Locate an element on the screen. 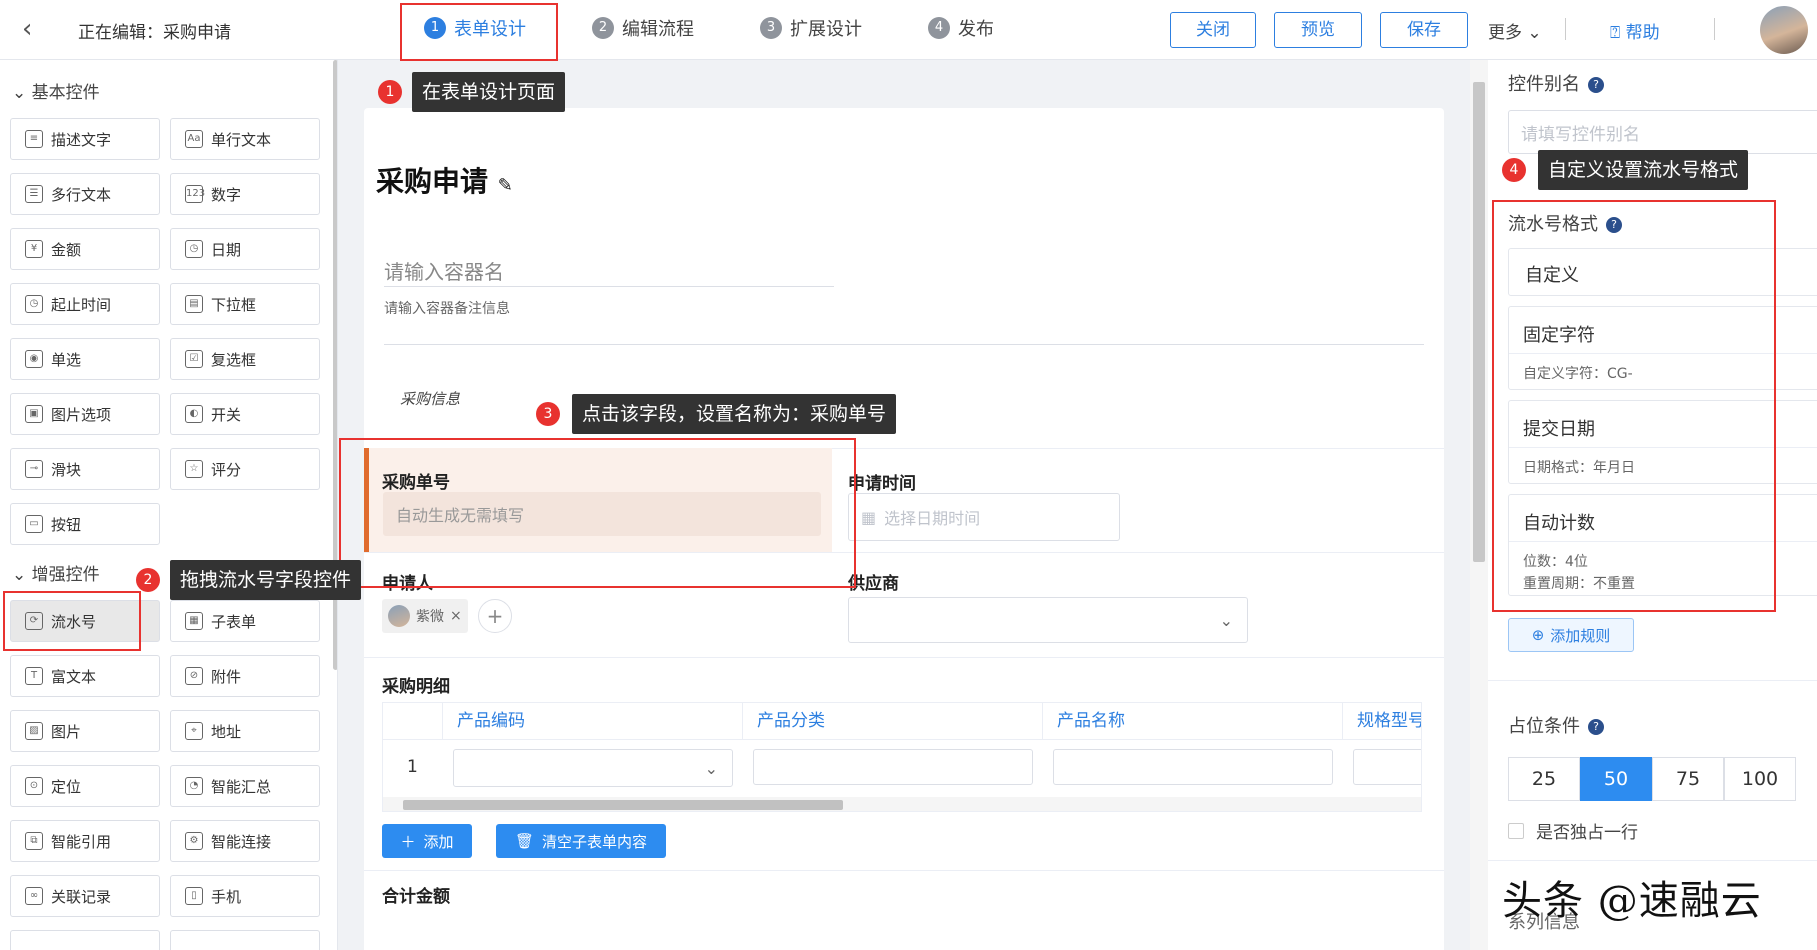 This screenshot has width=1817, height=950. control-related-record: ∞ 关联记录 is located at coordinates (85, 896).